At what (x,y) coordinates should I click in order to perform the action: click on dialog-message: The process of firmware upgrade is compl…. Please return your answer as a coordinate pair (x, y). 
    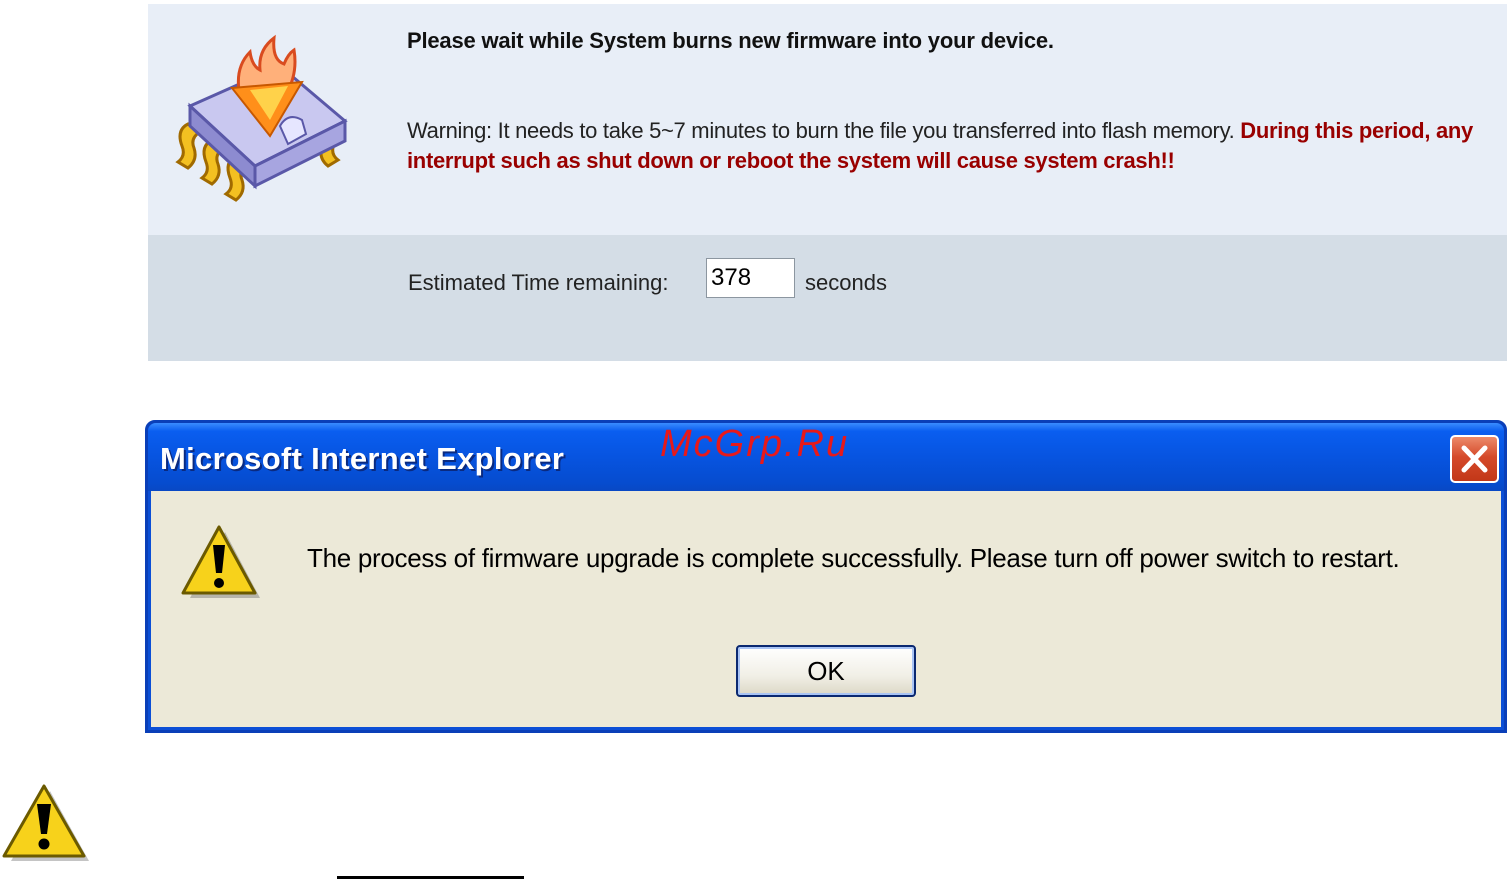
    Looking at the image, I should click on (853, 558).